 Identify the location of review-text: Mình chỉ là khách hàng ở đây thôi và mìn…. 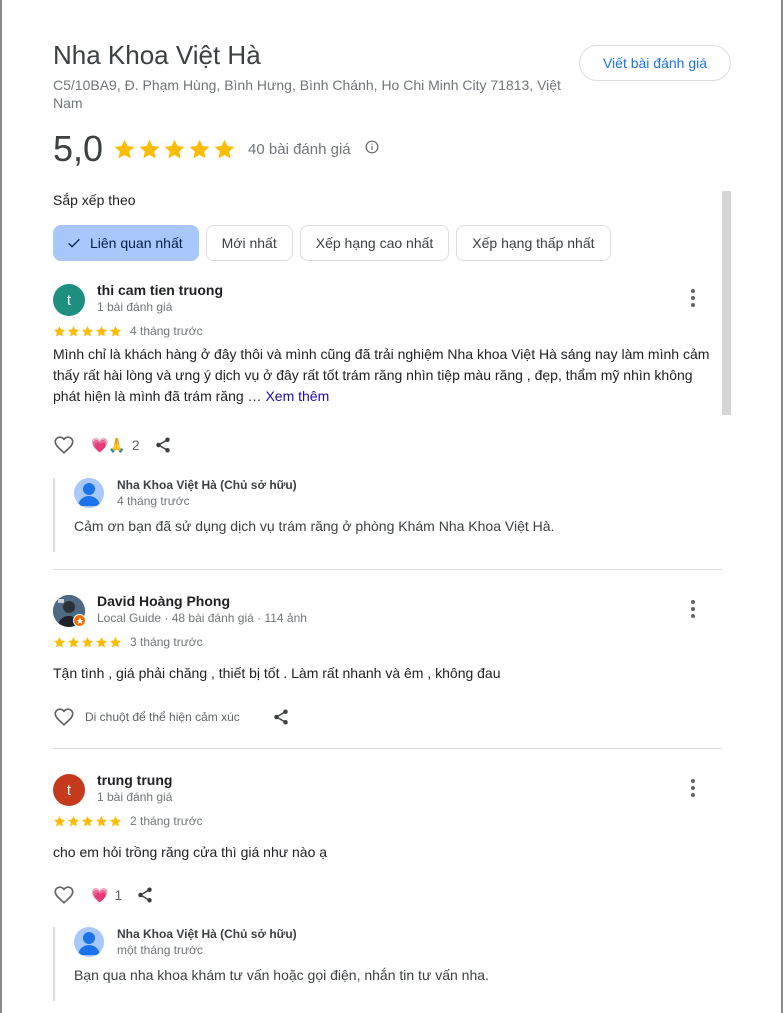
(383, 375).